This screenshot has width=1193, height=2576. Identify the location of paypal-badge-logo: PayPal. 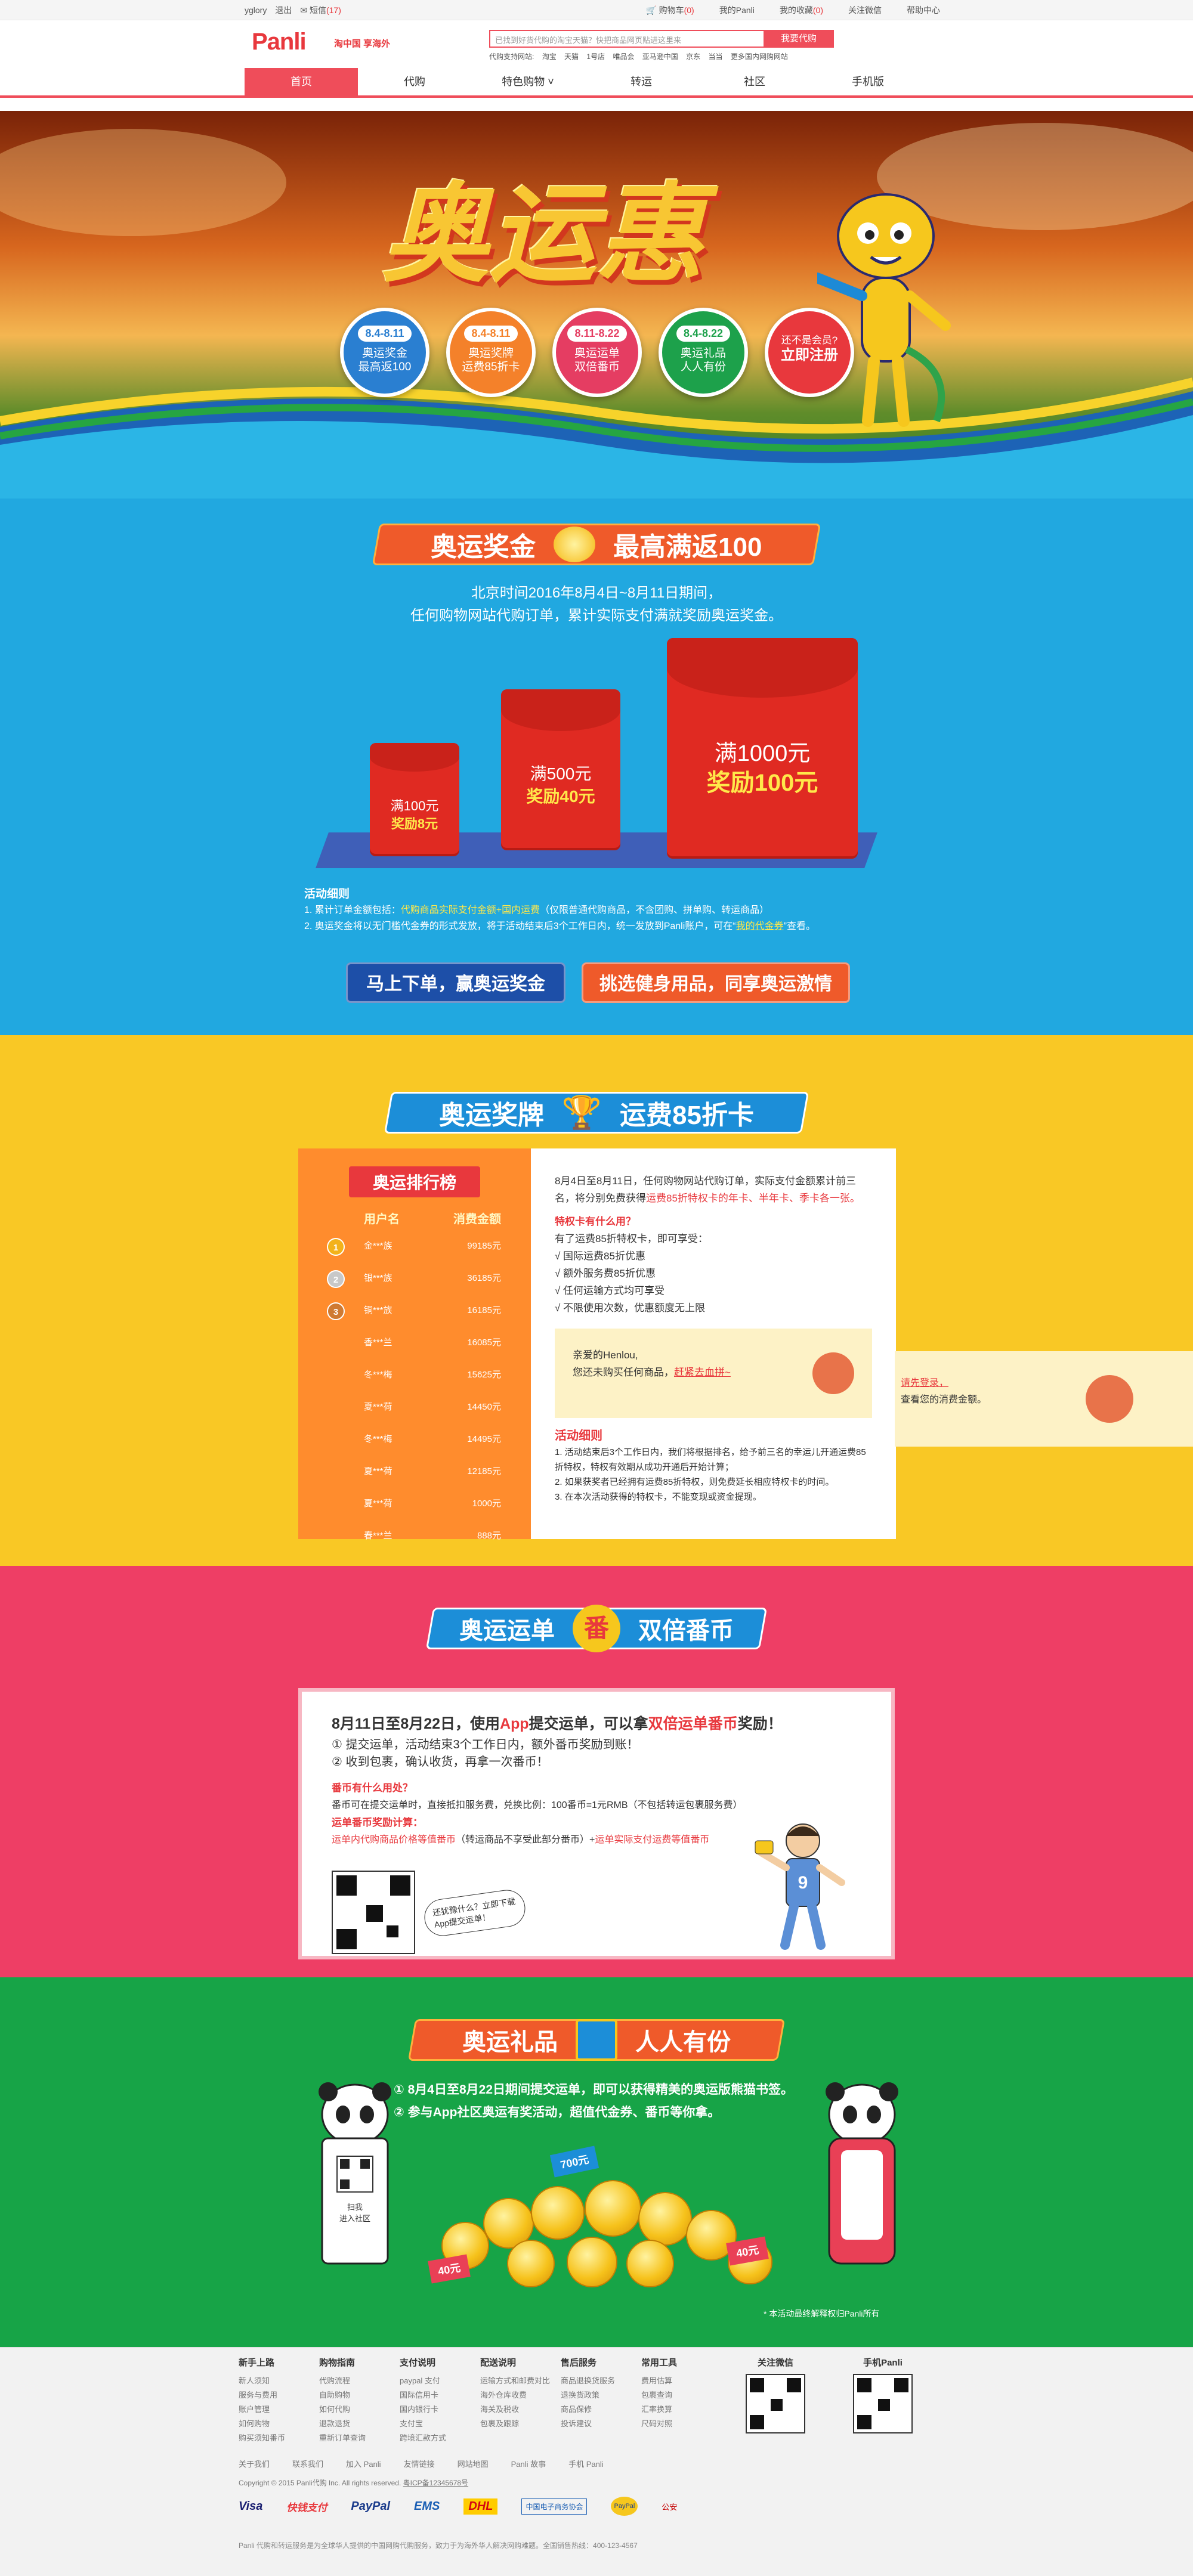
(624, 2506).